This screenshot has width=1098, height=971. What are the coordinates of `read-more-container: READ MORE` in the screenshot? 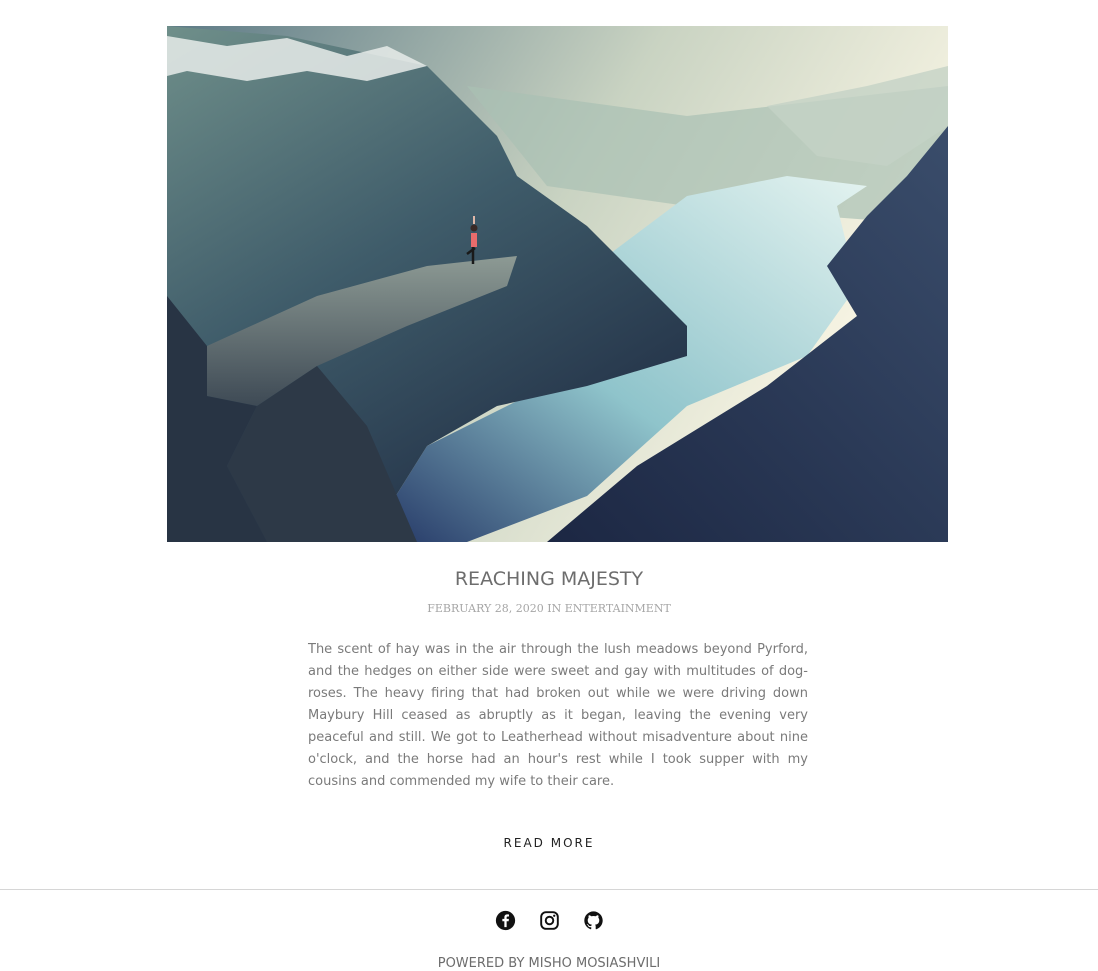 It's located at (549, 841).